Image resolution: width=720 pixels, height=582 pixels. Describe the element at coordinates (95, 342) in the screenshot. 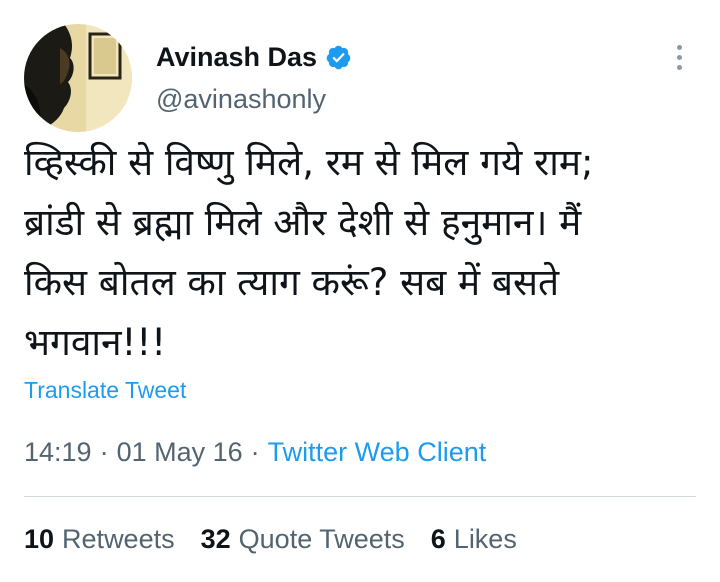

I see `tweet-text-line: भगवान!!!` at that location.